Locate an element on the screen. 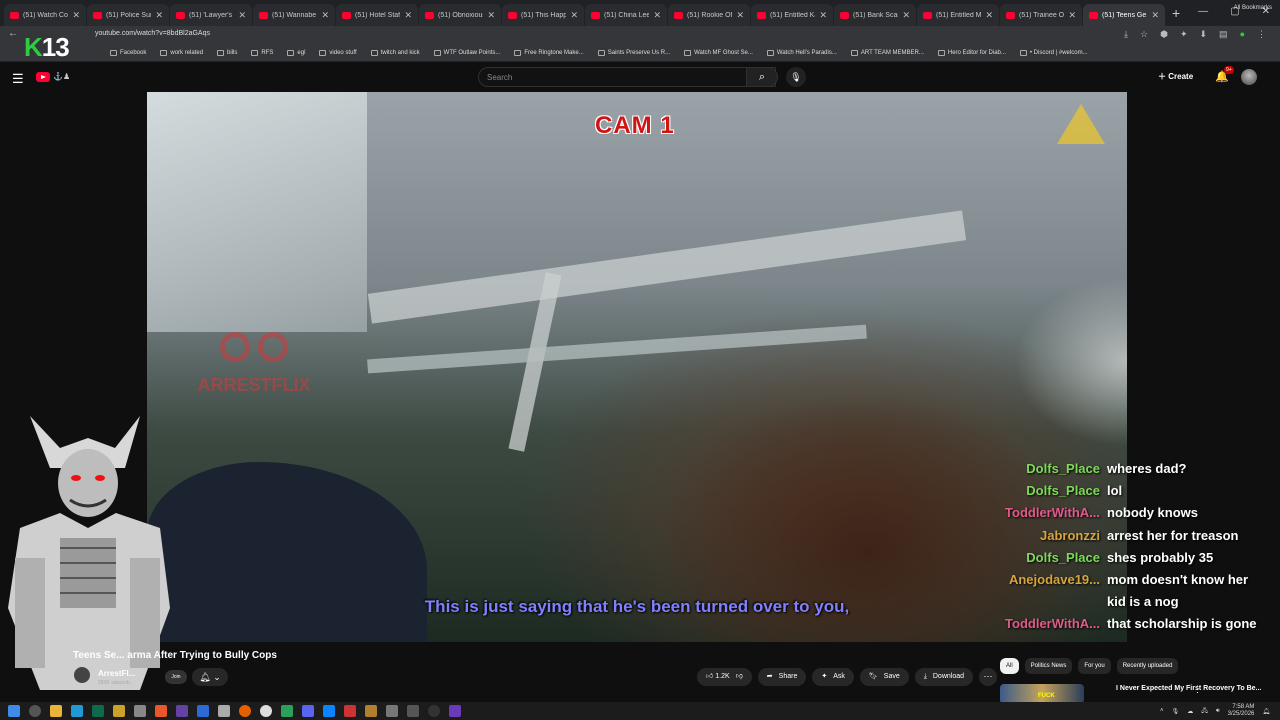 The width and height of the screenshot is (1280, 720). subscribed-bell-button: 🔔︎ ⌄ is located at coordinates (210, 677).